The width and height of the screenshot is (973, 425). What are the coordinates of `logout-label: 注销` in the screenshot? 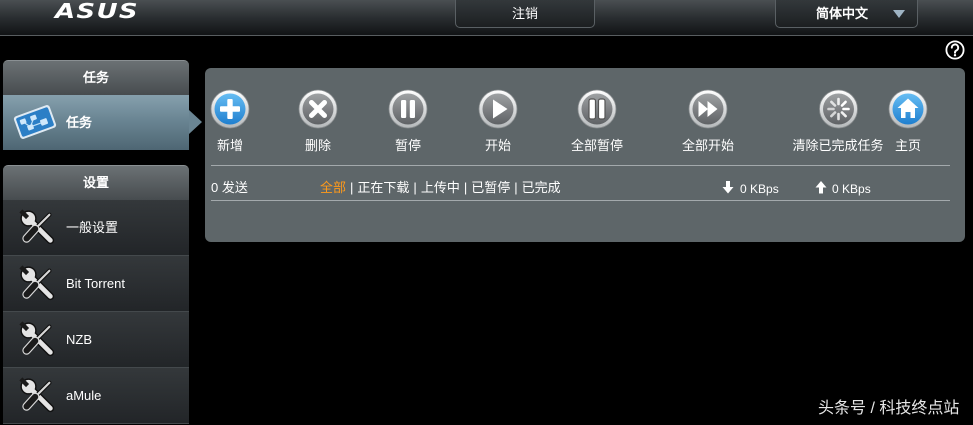 It's located at (524, 13).